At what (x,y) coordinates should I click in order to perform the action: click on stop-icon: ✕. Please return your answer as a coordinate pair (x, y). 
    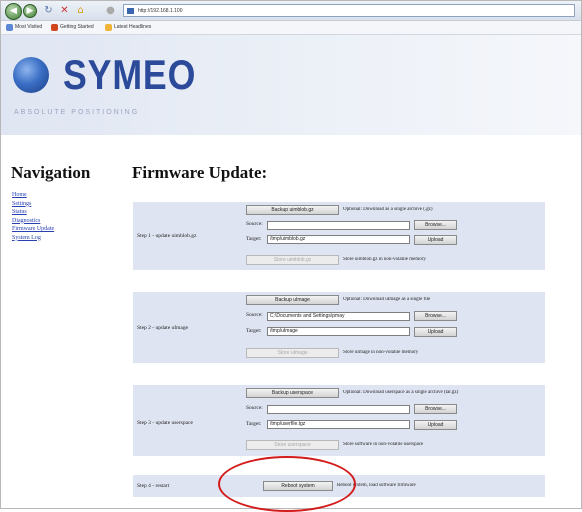
    Looking at the image, I should click on (64, 10).